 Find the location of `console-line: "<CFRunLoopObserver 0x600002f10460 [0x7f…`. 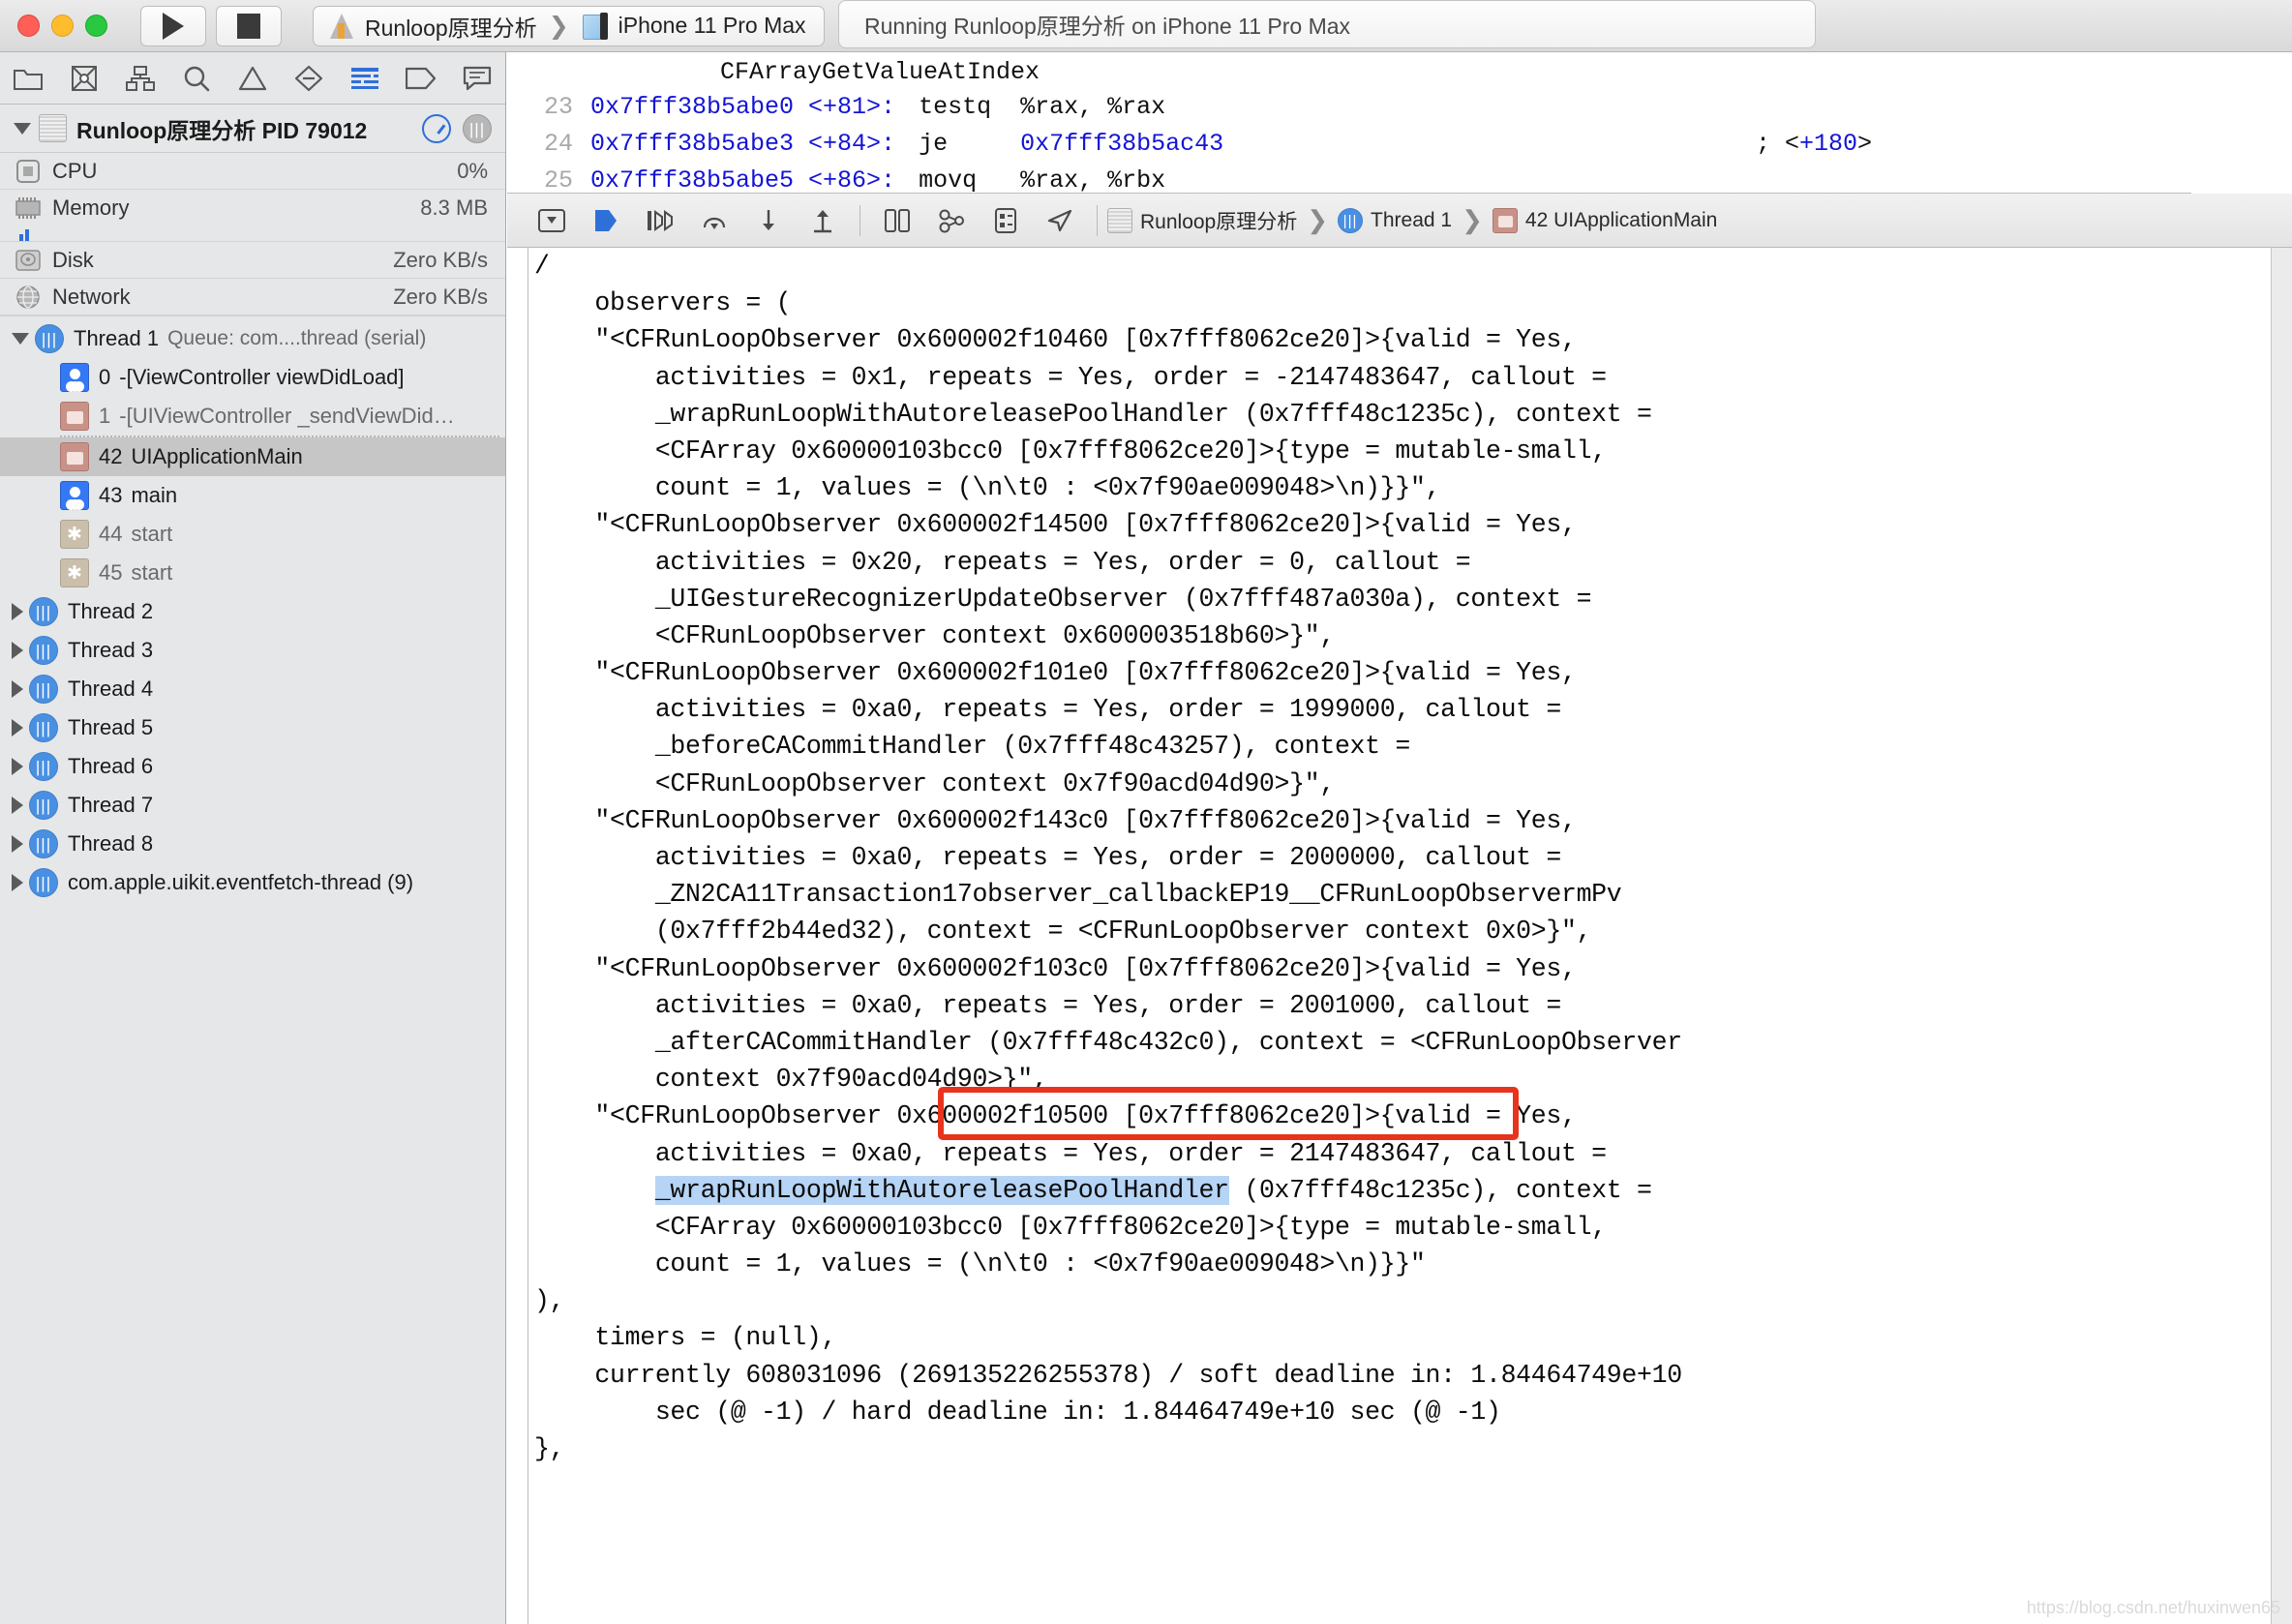

console-line: "<CFRunLoopObserver 0x600002f10460 [0x7f… is located at coordinates (1055, 340).